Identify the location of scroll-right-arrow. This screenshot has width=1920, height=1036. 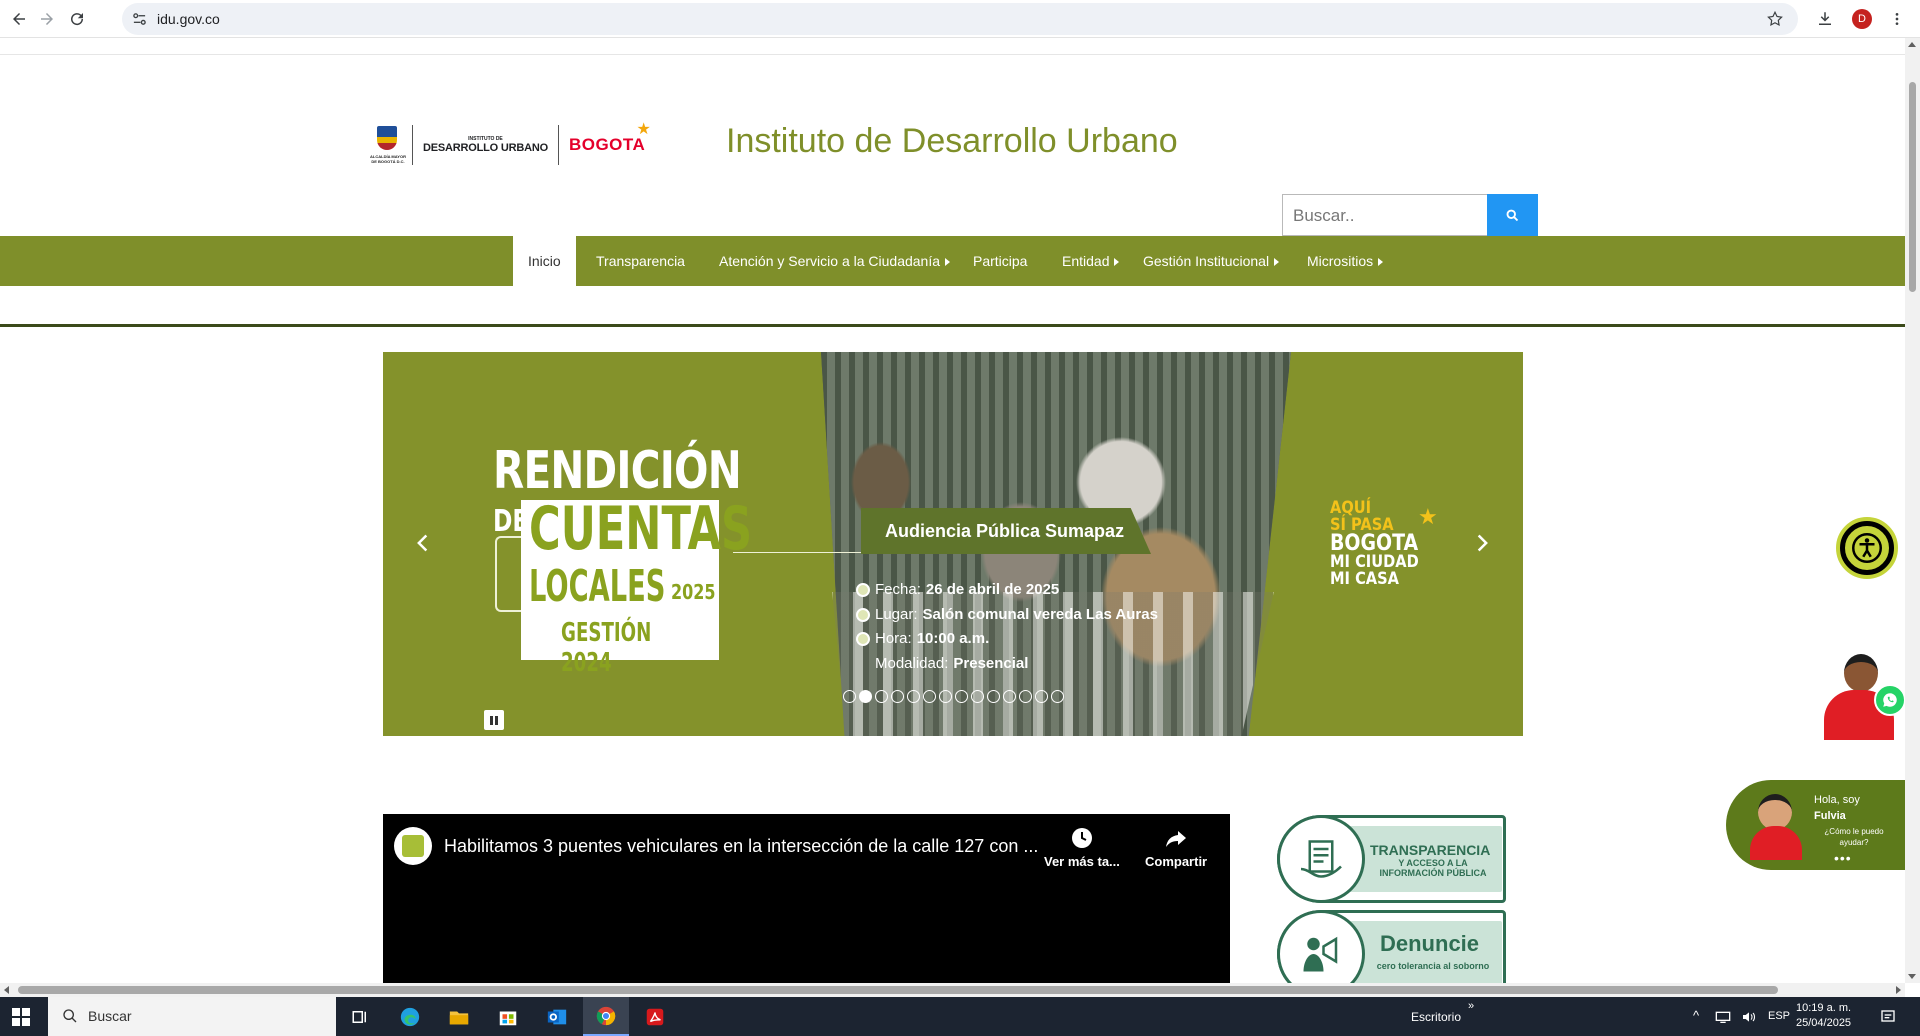
(1898, 990).